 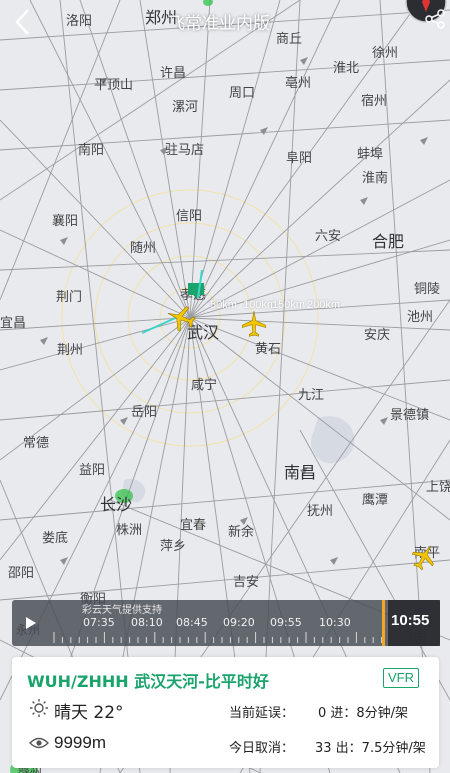 I want to click on city-shaoyang: 邵阳, so click(x=21, y=573).